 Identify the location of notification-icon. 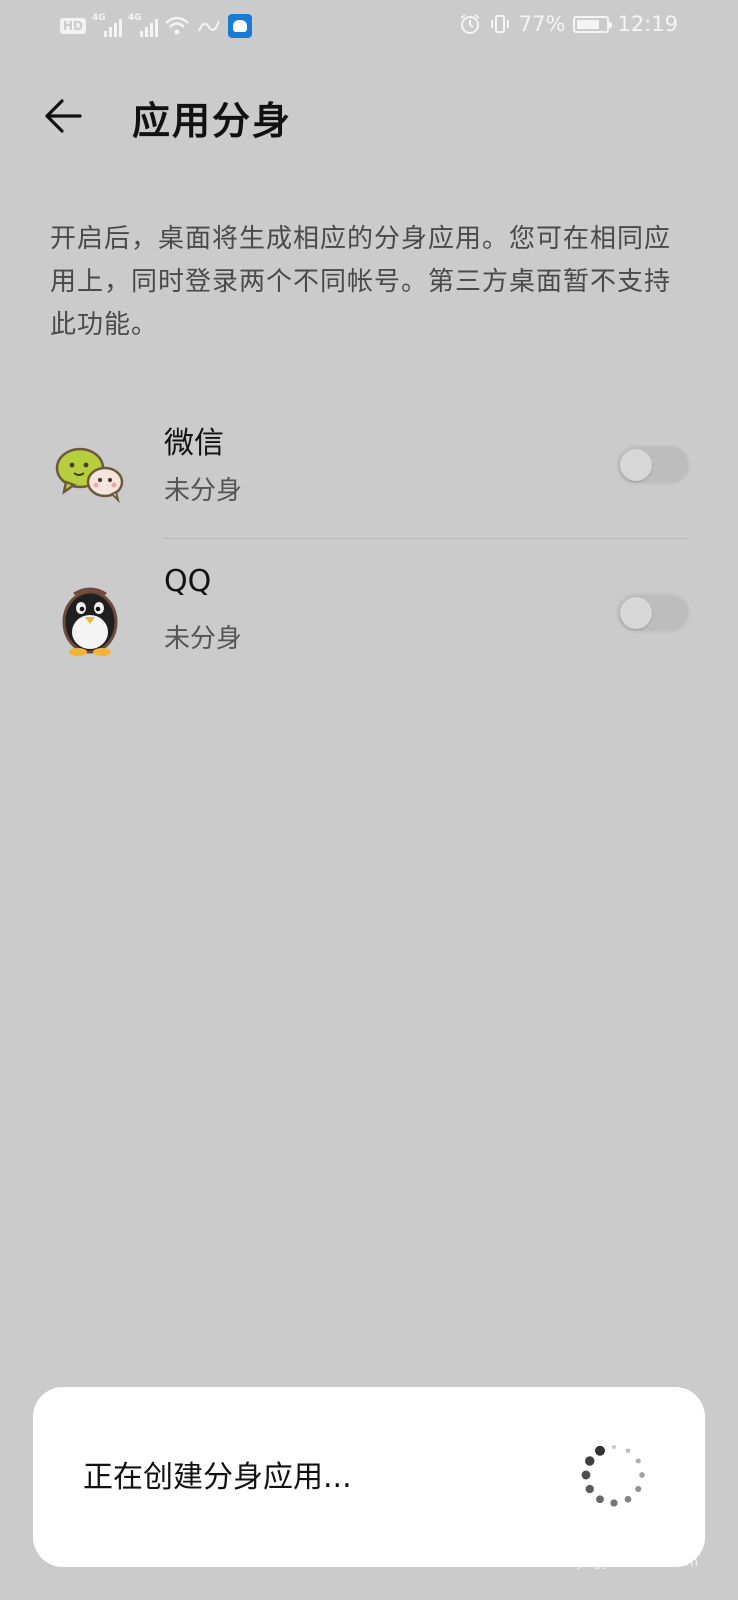
(209, 26).